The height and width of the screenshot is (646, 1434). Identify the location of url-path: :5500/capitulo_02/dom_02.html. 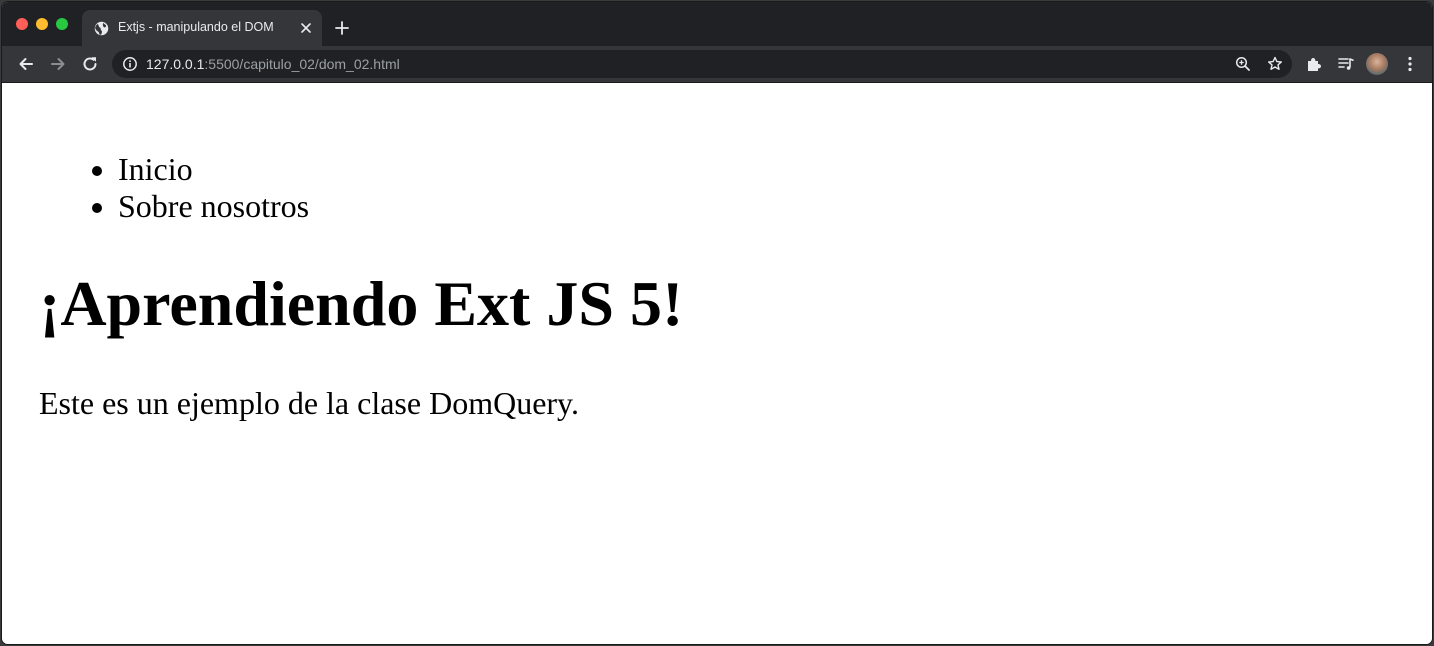
(302, 64).